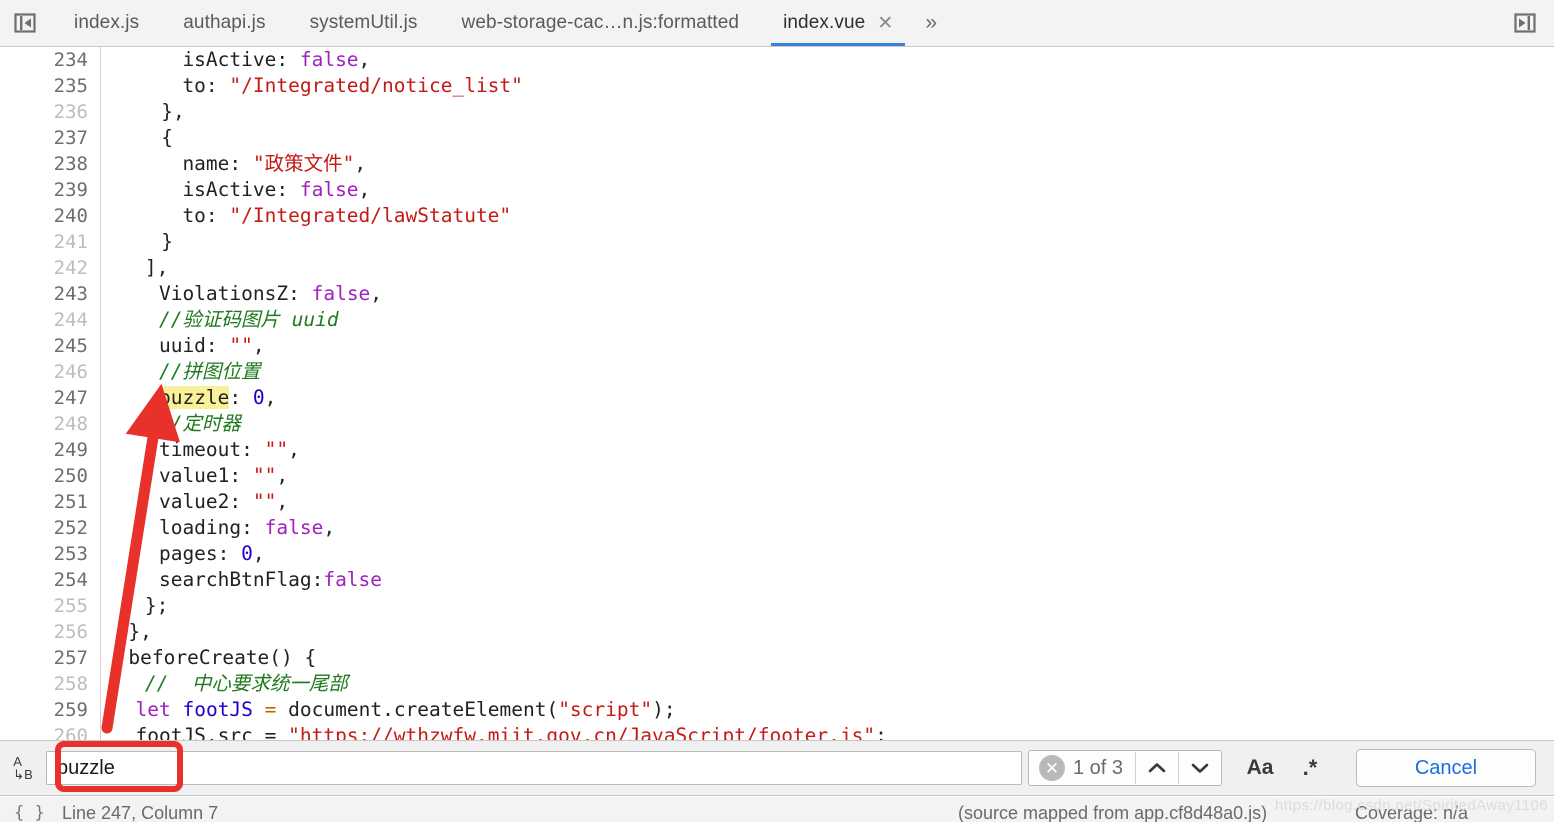 This screenshot has height=822, width=1554. I want to click on code-line: 240 to: "/Integrated/lawStatute", so click(777, 216).